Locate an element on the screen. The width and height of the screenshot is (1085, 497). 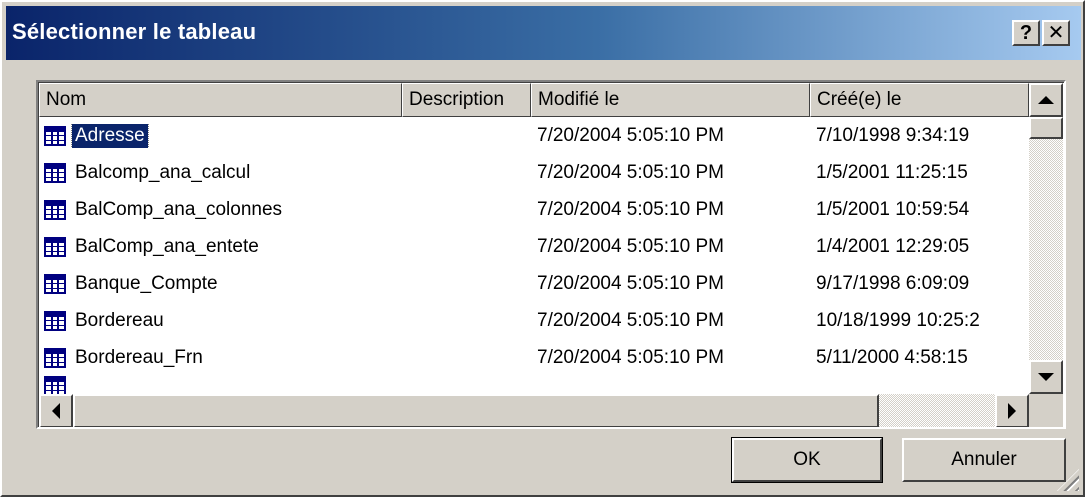
row-created: 9/17/1998 6:09:09 is located at coordinates (893, 283).